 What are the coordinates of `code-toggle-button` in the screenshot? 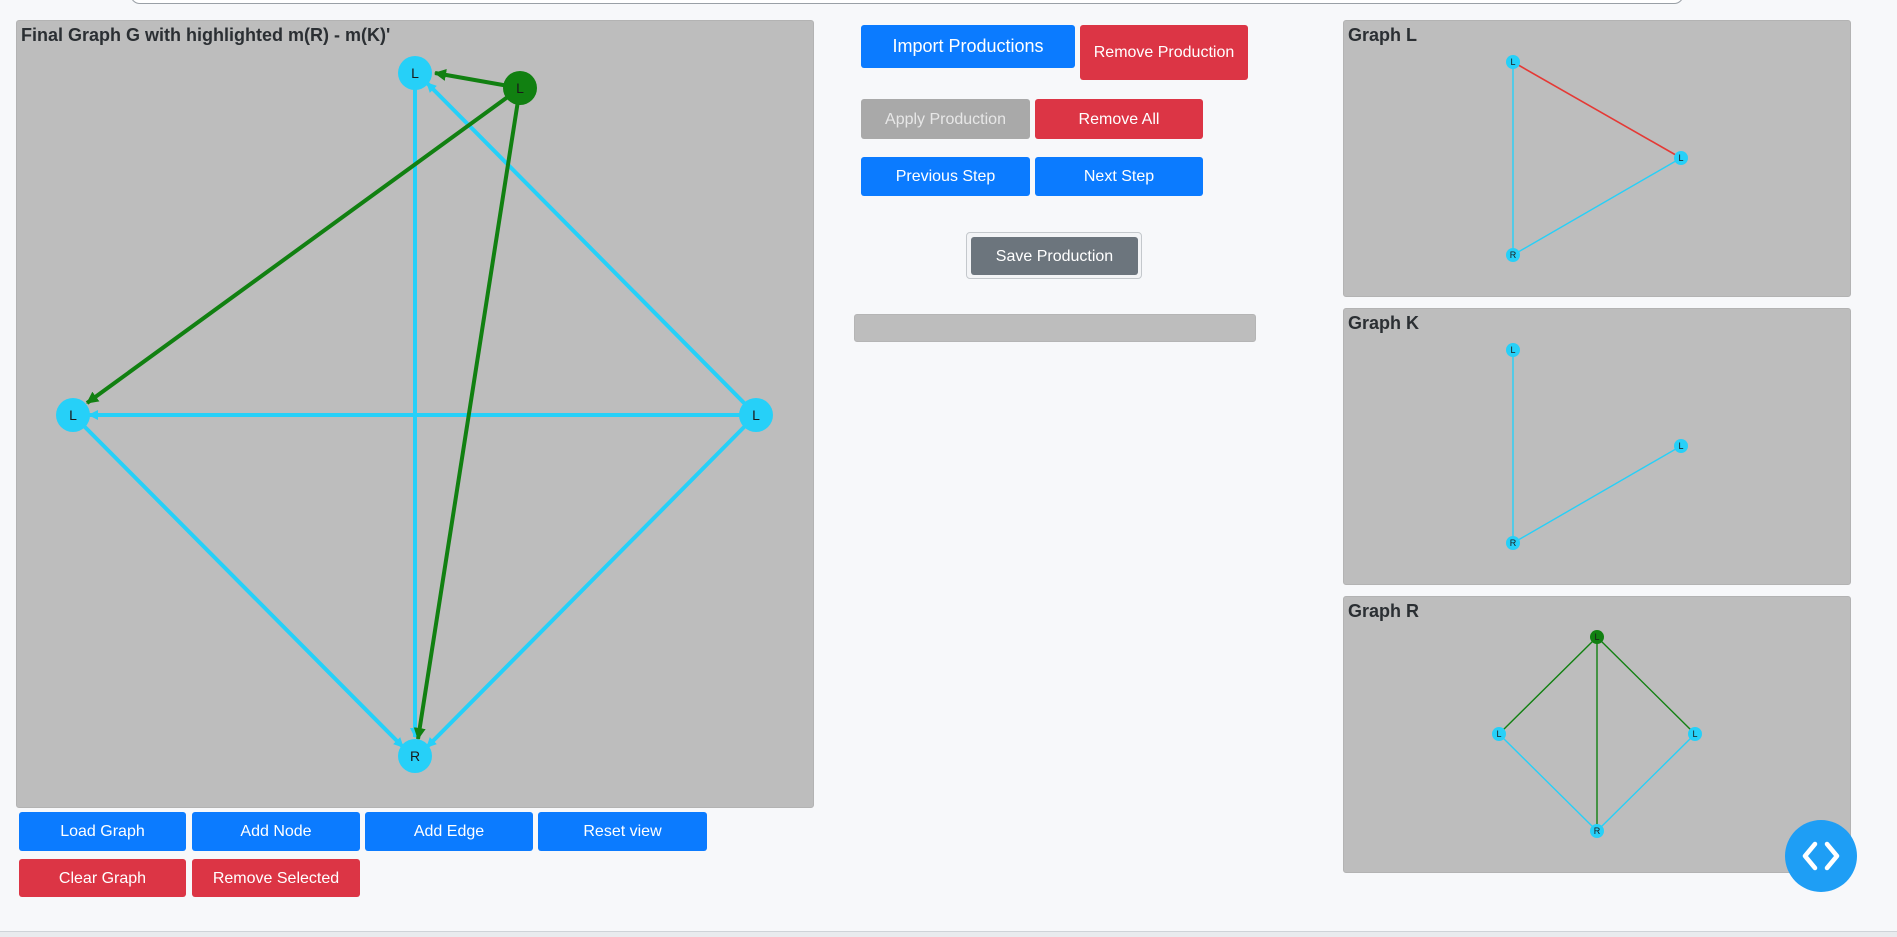 It's located at (1821, 856).